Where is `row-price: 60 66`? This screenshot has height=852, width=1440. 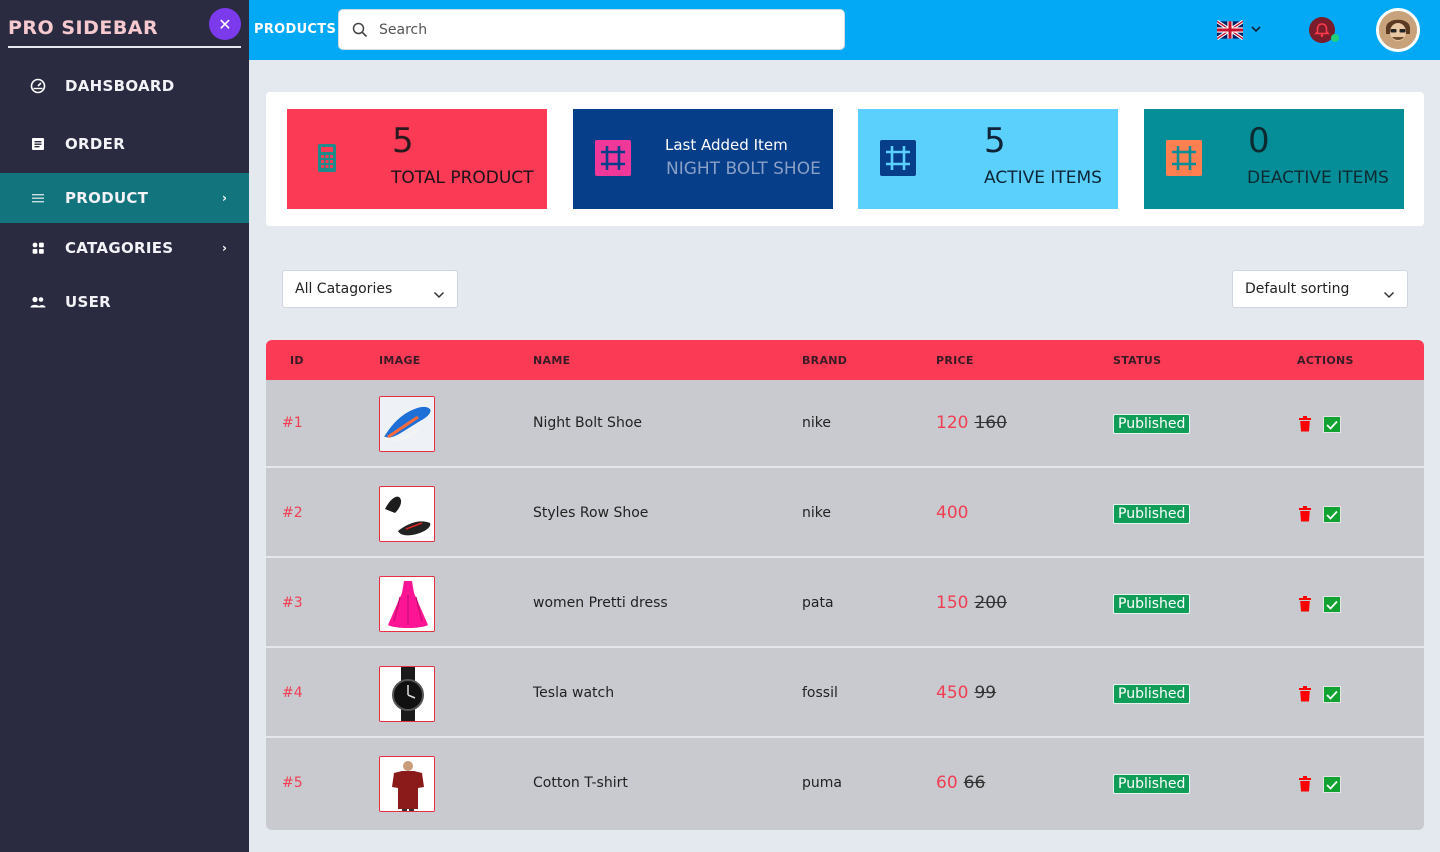
row-price: 60 66 is located at coordinates (960, 783).